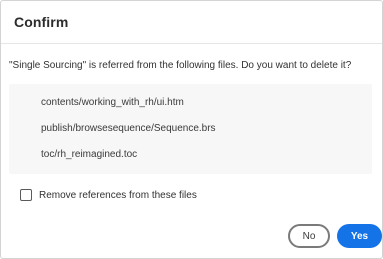 The height and width of the screenshot is (259, 383). Describe the element at coordinates (359, 236) in the screenshot. I see `yes-button: Yes` at that location.